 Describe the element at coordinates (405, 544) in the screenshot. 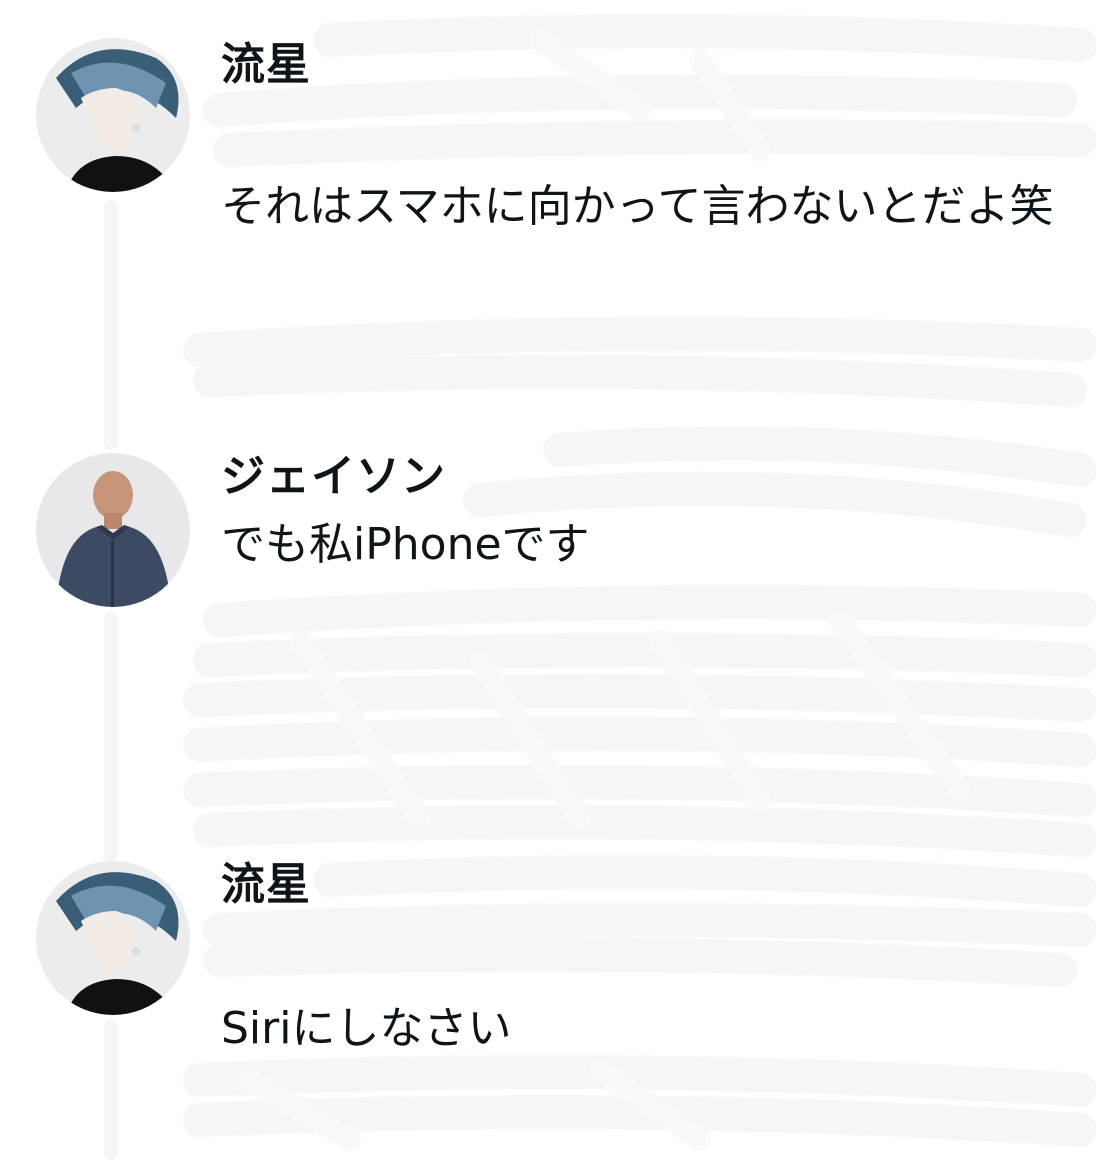

I see `tweet-text: でも私iPhoneです` at that location.